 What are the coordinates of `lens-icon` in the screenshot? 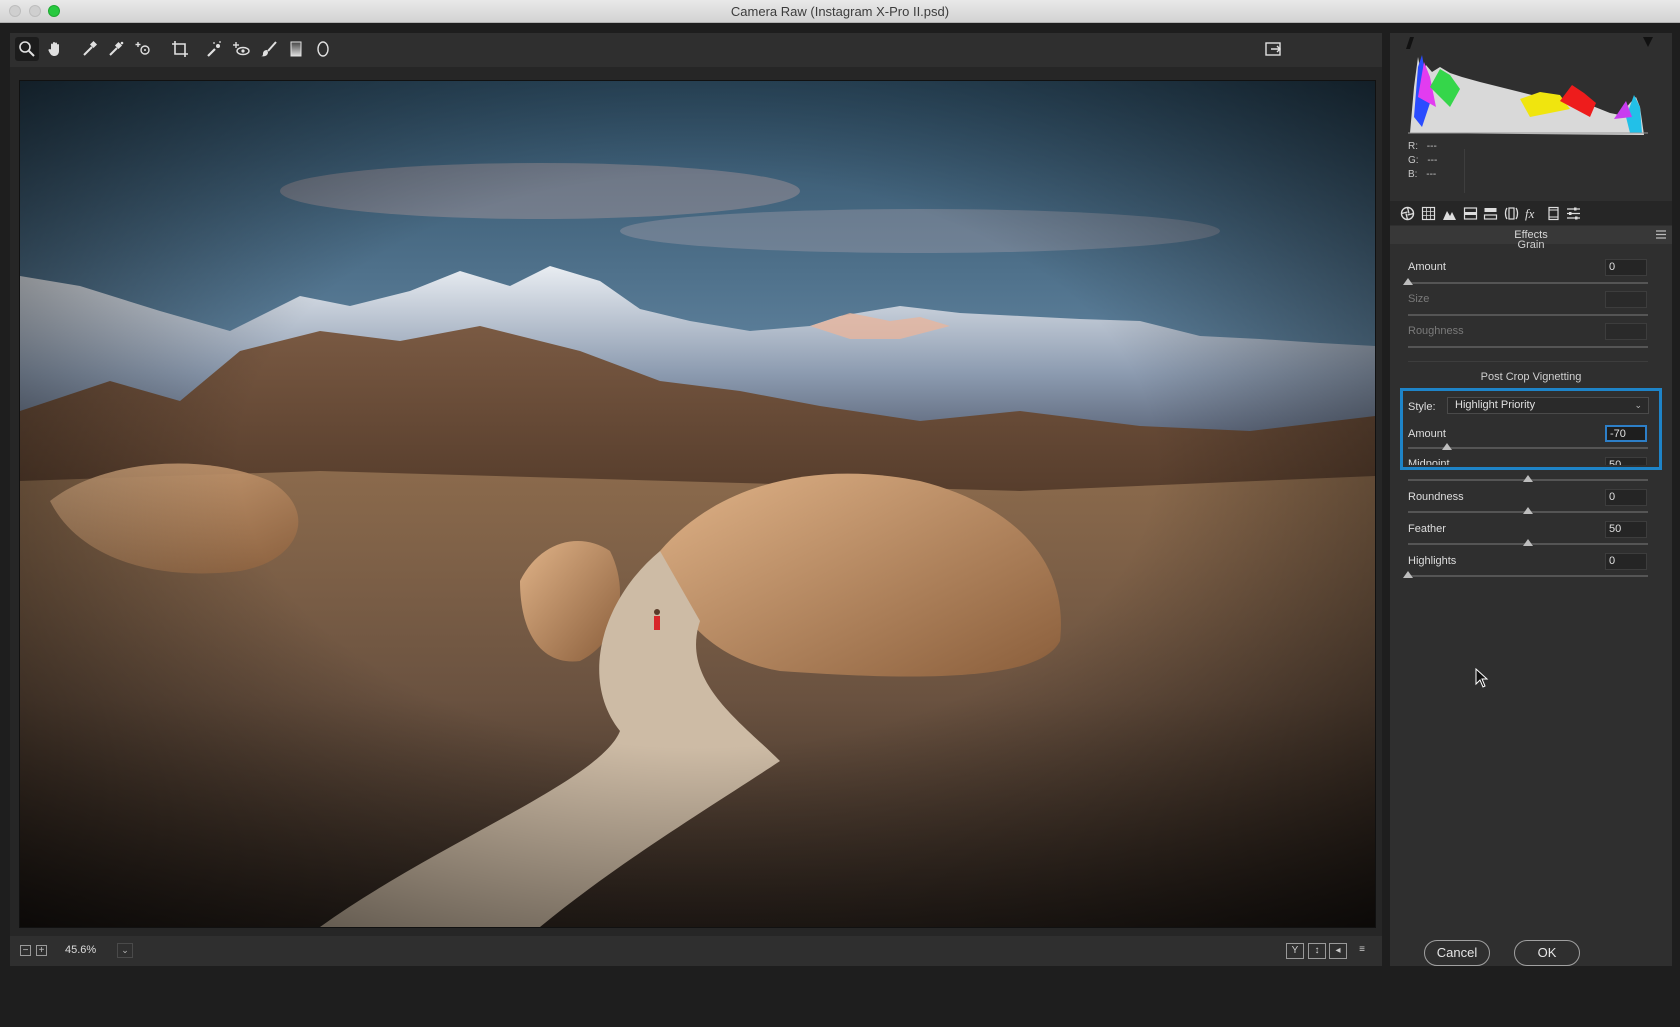 It's located at (1511, 213).